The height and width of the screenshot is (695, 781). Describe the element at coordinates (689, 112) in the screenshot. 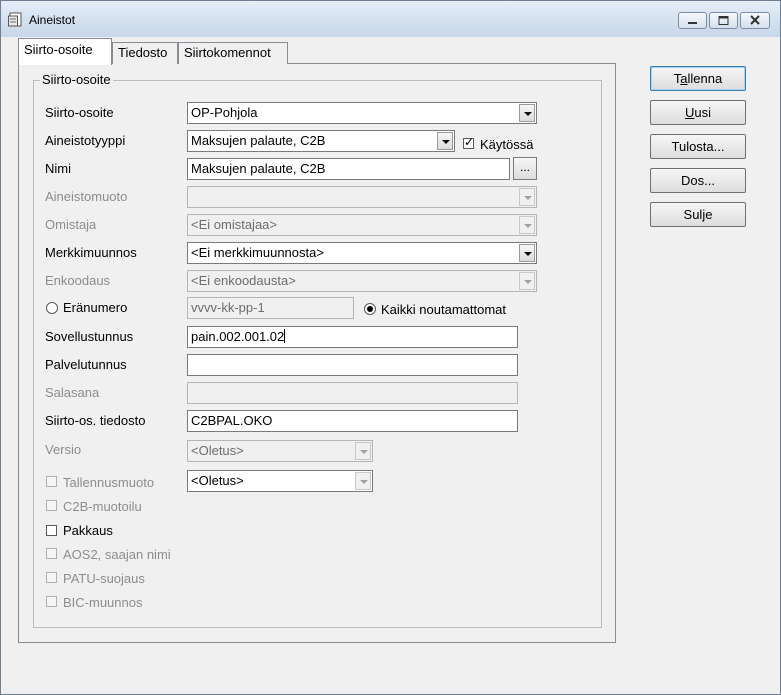

I see `uusi-mnemonic: U` at that location.